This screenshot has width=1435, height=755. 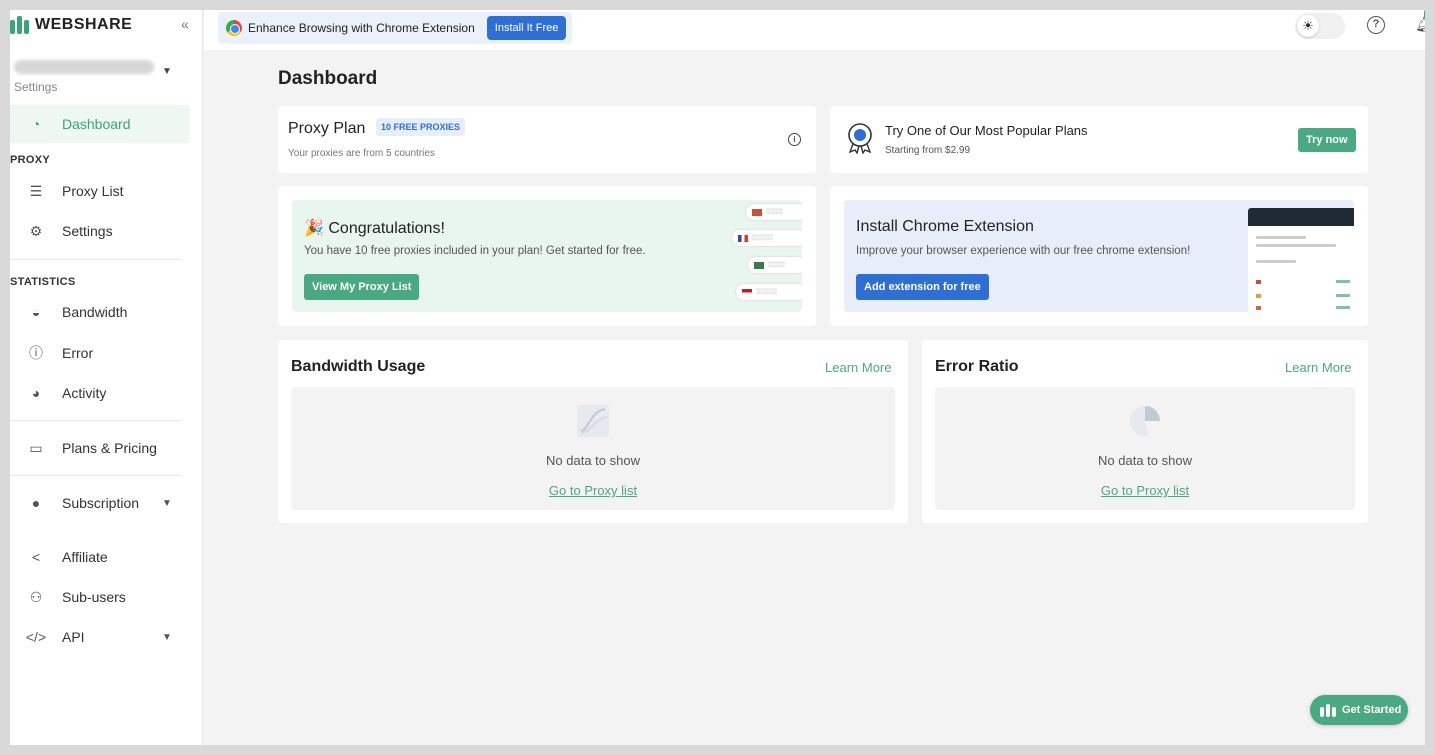 I want to click on sidebar-item-affiliate: < Affiliate, so click(x=100, y=557).